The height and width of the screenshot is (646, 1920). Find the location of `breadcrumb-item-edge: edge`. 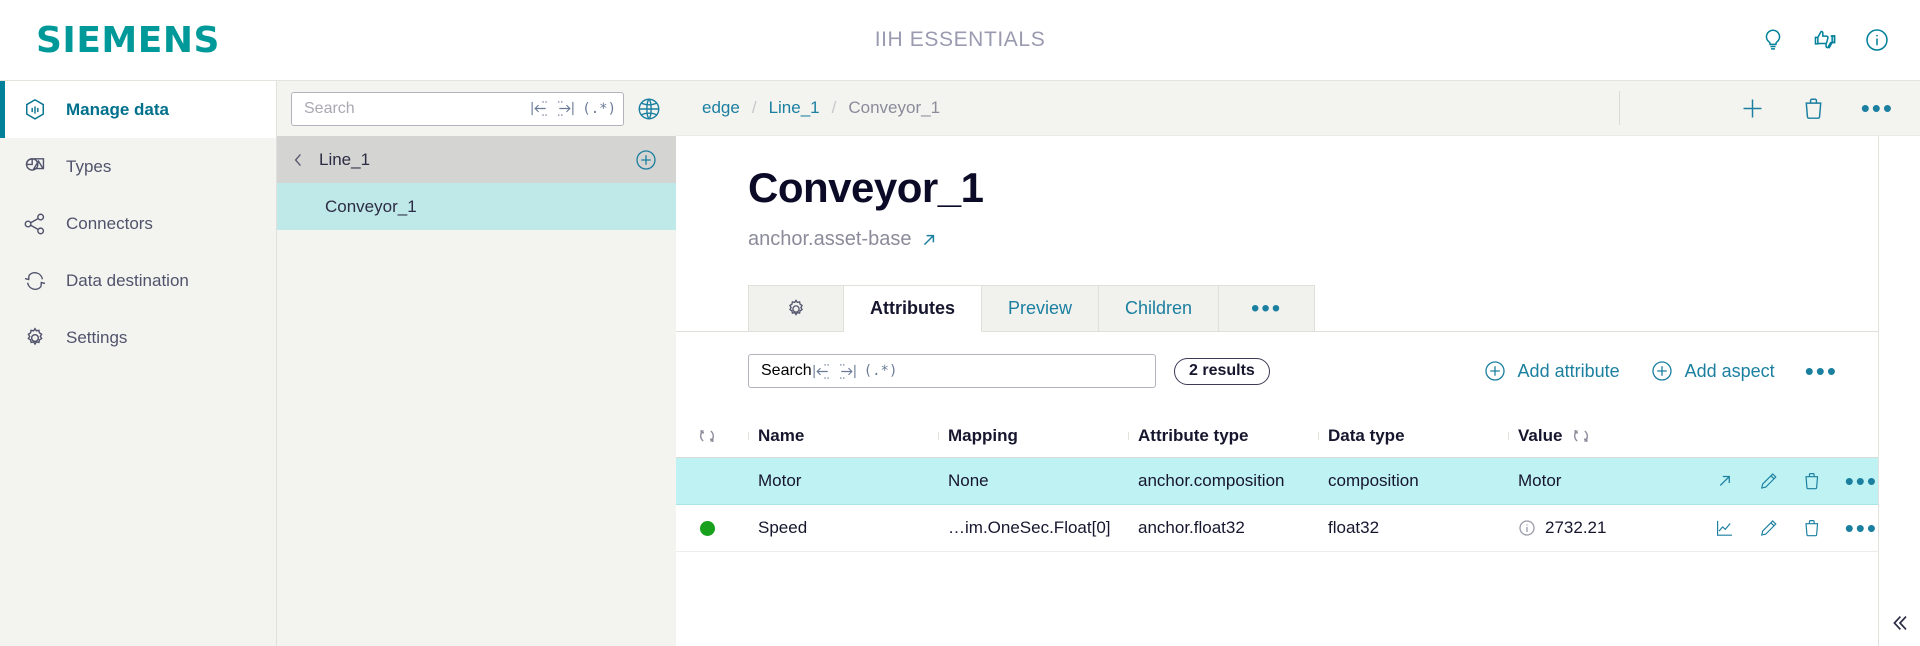

breadcrumb-item-edge: edge is located at coordinates (721, 108).